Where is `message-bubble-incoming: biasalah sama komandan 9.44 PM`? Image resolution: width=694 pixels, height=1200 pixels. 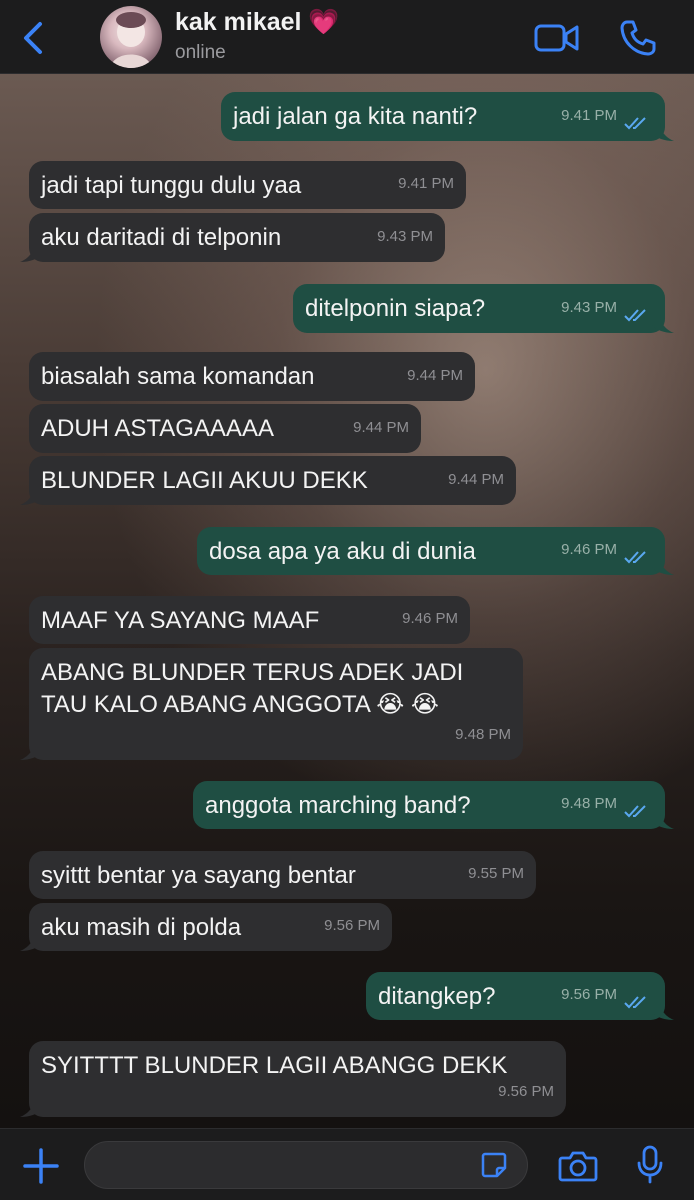
message-bubble-incoming: biasalah sama komandan 9.44 PM is located at coordinates (252, 376).